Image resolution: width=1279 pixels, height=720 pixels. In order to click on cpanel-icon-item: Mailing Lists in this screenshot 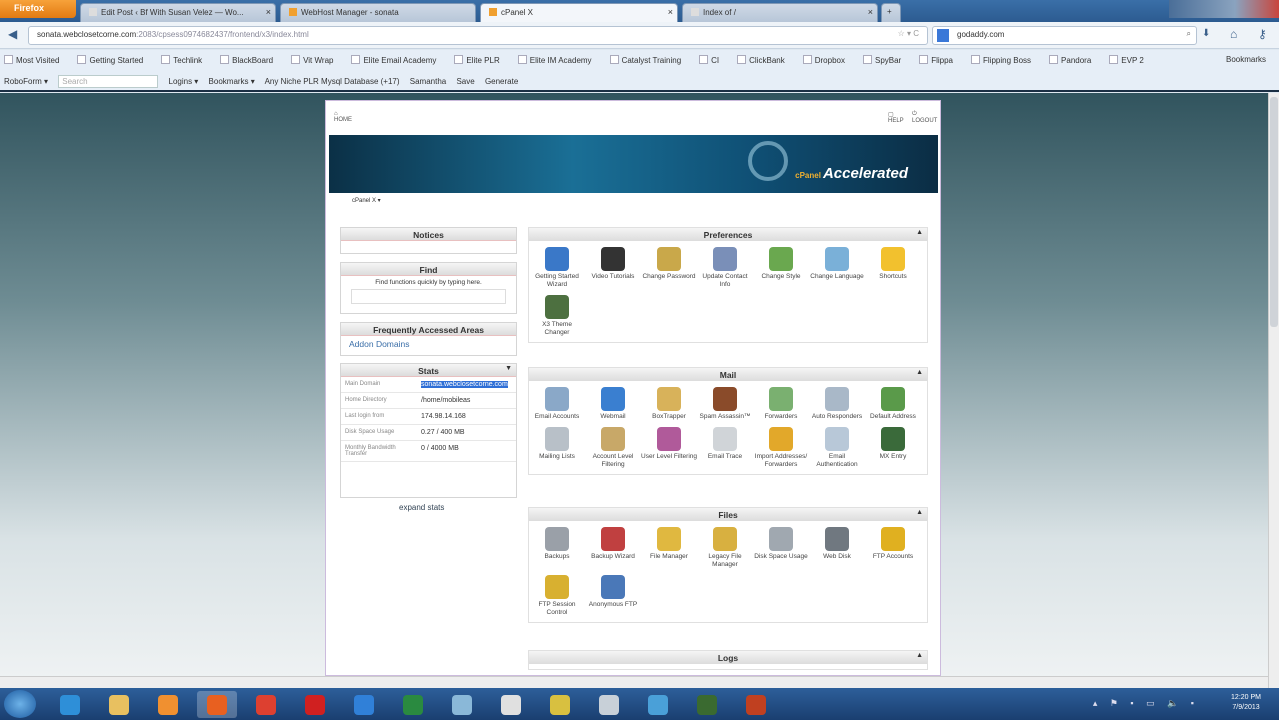, I will do `click(557, 446)`.